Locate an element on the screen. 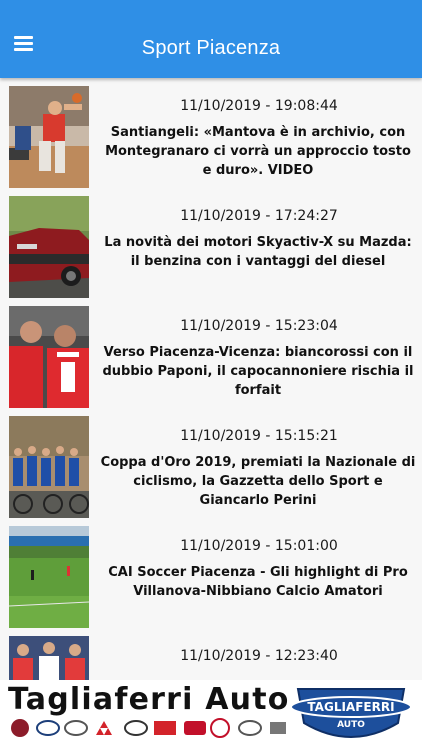  news-date: 11/10/2019 - 19:08:44 is located at coordinates (259, 106).